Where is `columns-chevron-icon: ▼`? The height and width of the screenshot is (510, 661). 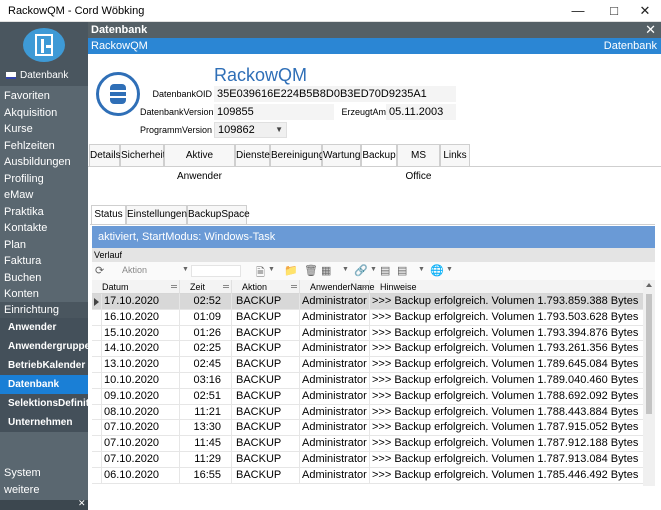
columns-chevron-icon: ▼ is located at coordinates (345, 269).